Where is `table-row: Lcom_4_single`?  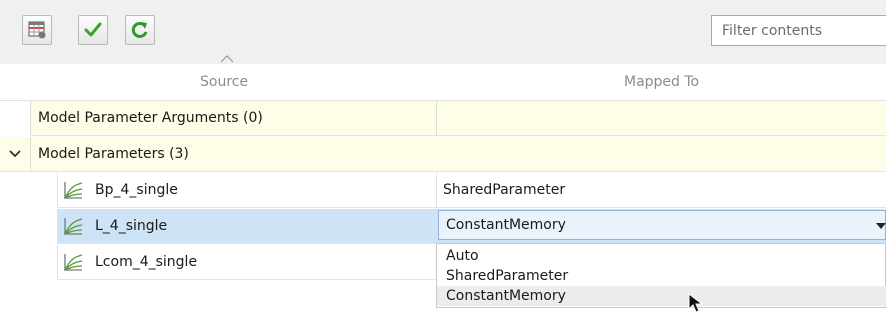 table-row: Lcom_4_single is located at coordinates (246, 262).